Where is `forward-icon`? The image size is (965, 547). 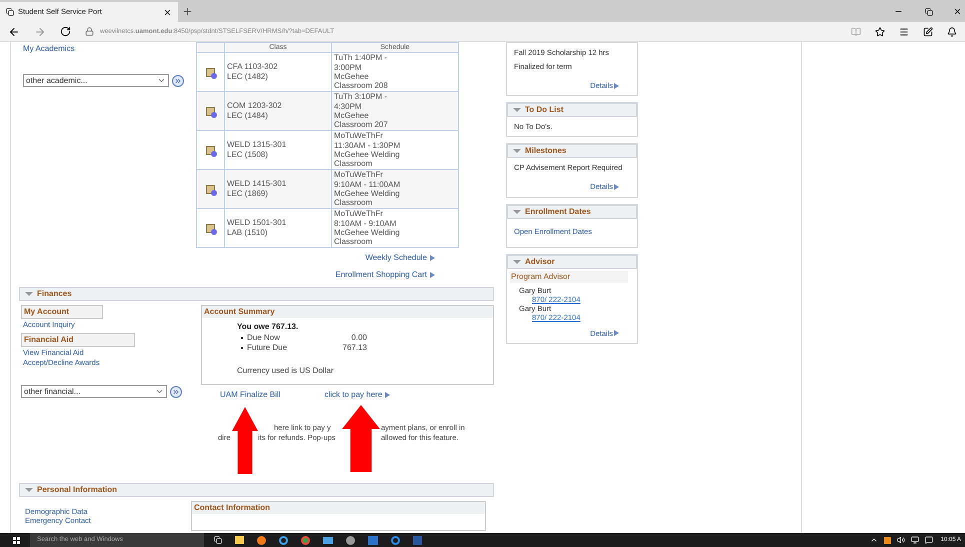 forward-icon is located at coordinates (40, 32).